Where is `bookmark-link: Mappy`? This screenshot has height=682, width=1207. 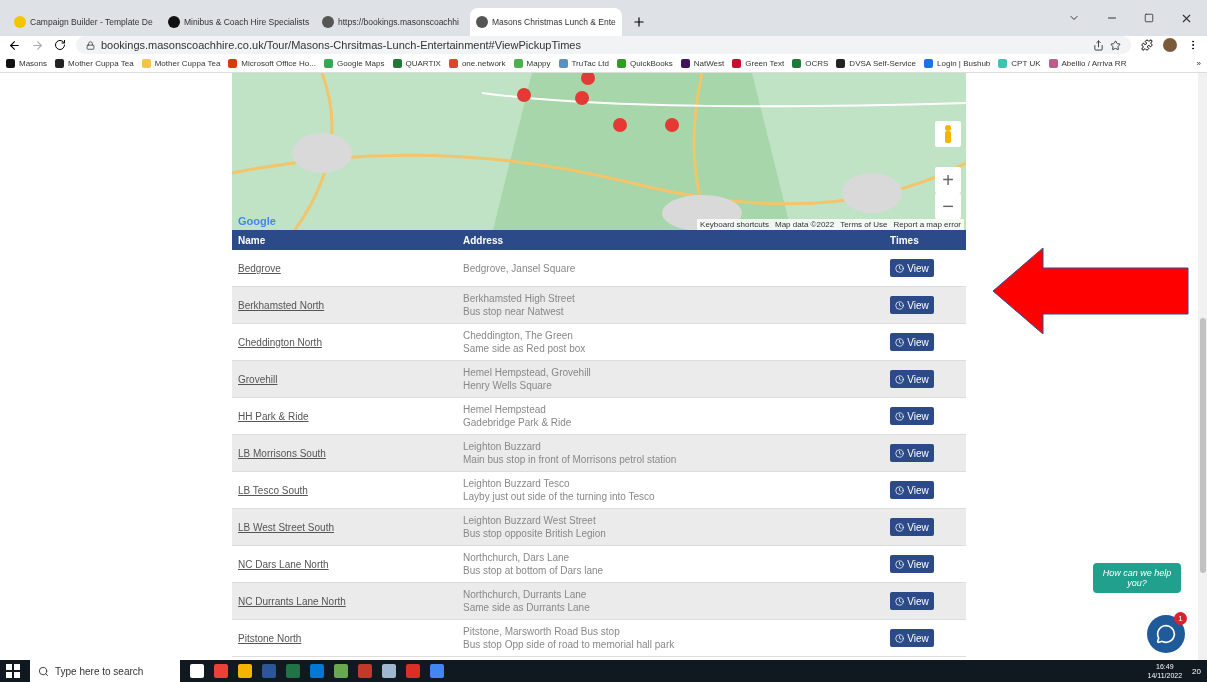 bookmark-link: Mappy is located at coordinates (538, 63).